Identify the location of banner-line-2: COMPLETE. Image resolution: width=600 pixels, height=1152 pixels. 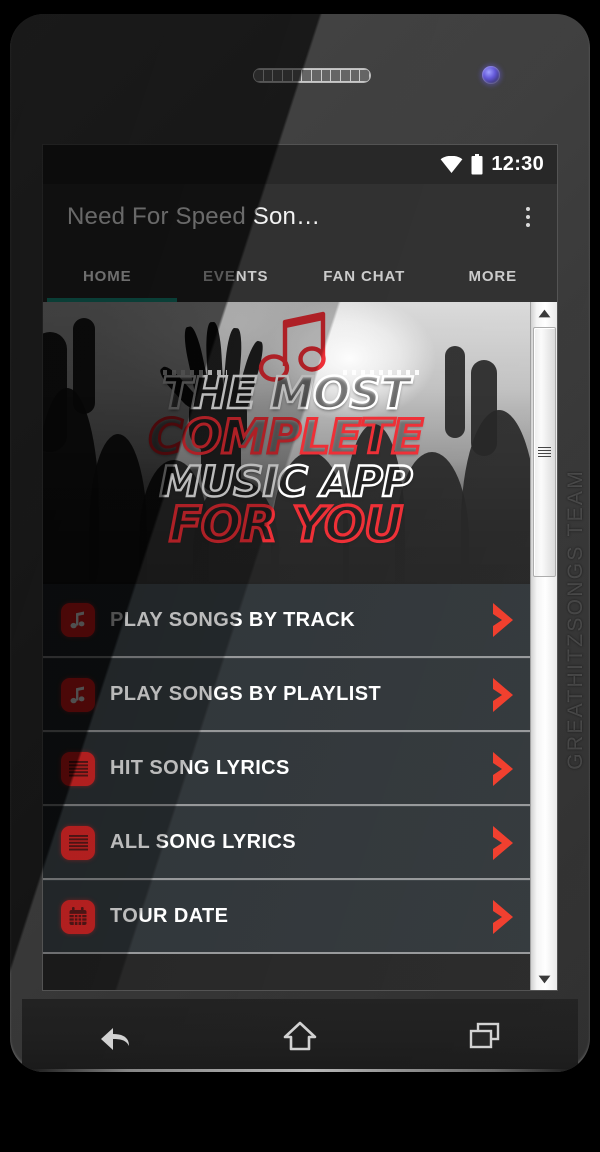
(286, 438).